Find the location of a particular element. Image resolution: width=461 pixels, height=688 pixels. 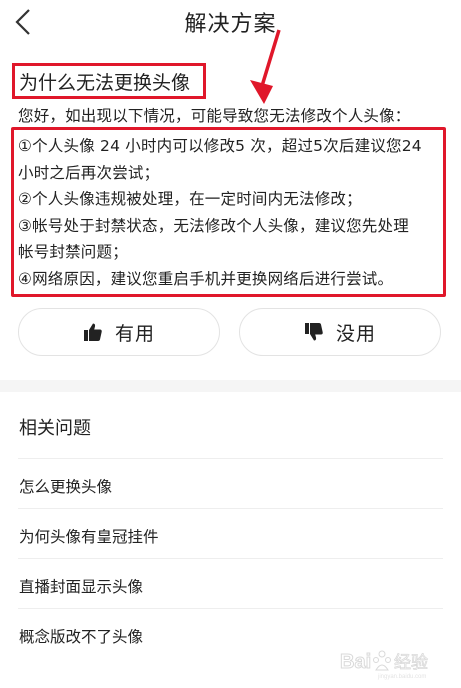

answer-line: ④网络原因，建议您重启手机并更换网络后进行尝试。 is located at coordinates (206, 278).